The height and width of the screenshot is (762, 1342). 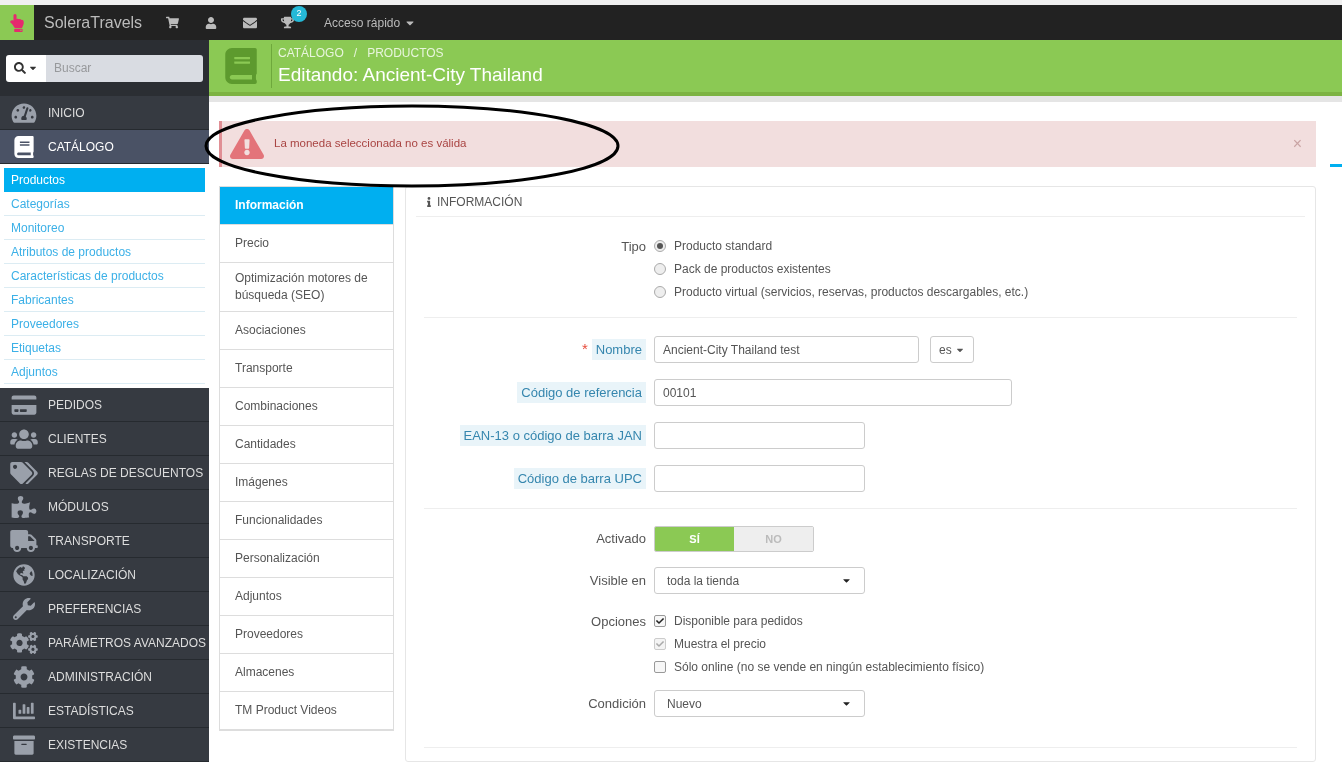 I want to click on alert-message: La moneda seleccionada no es válida, so click(x=371, y=144).